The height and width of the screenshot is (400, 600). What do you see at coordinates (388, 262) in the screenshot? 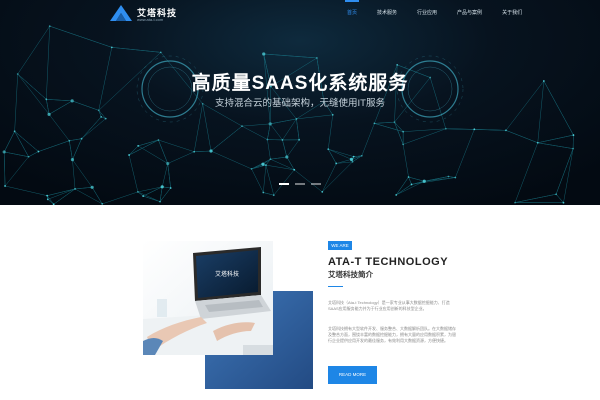
I see `about-title: ATA-T TECHNOLOGY` at bounding box center [388, 262].